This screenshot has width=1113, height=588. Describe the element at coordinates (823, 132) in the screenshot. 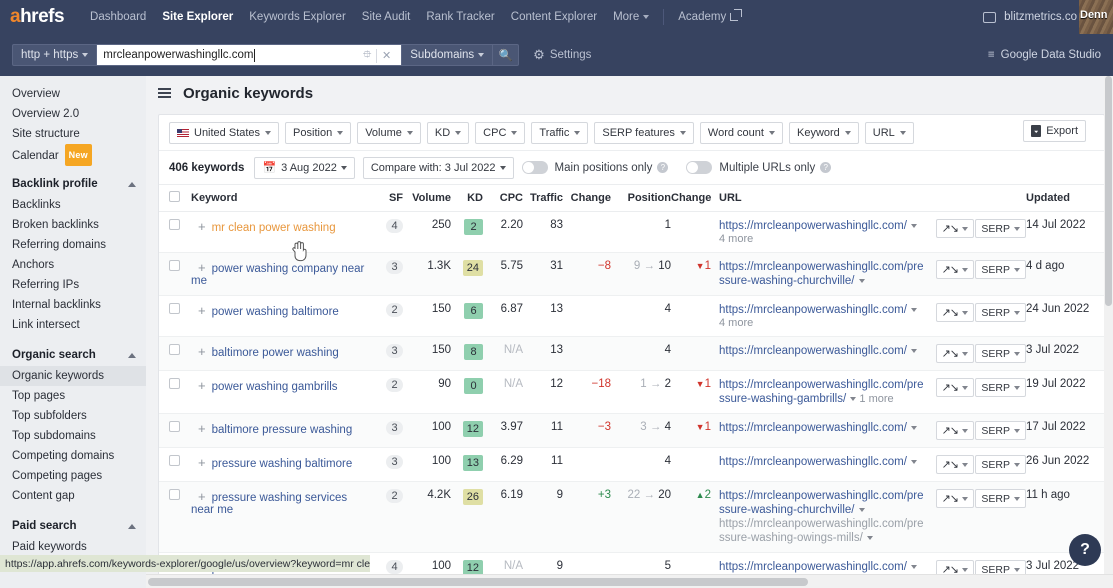

I see `filter-keyword: Keyword` at that location.